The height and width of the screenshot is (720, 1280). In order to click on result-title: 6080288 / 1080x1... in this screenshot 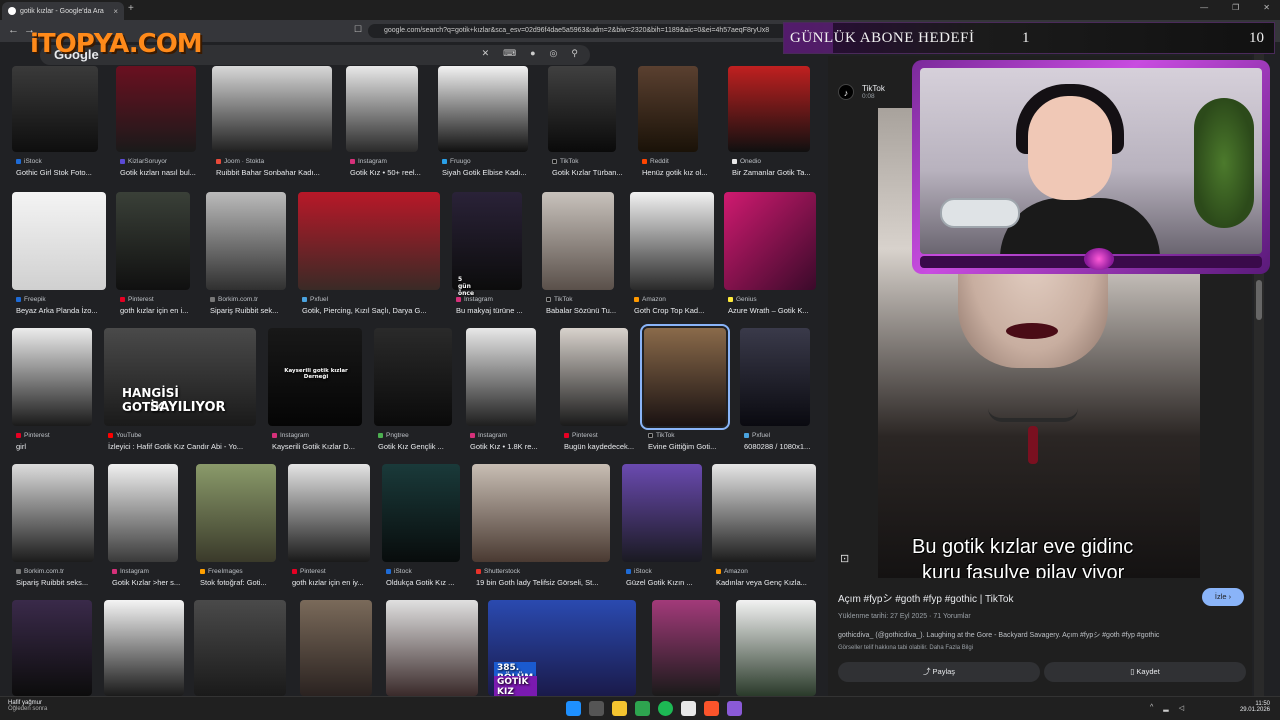, I will do `click(781, 446)`.